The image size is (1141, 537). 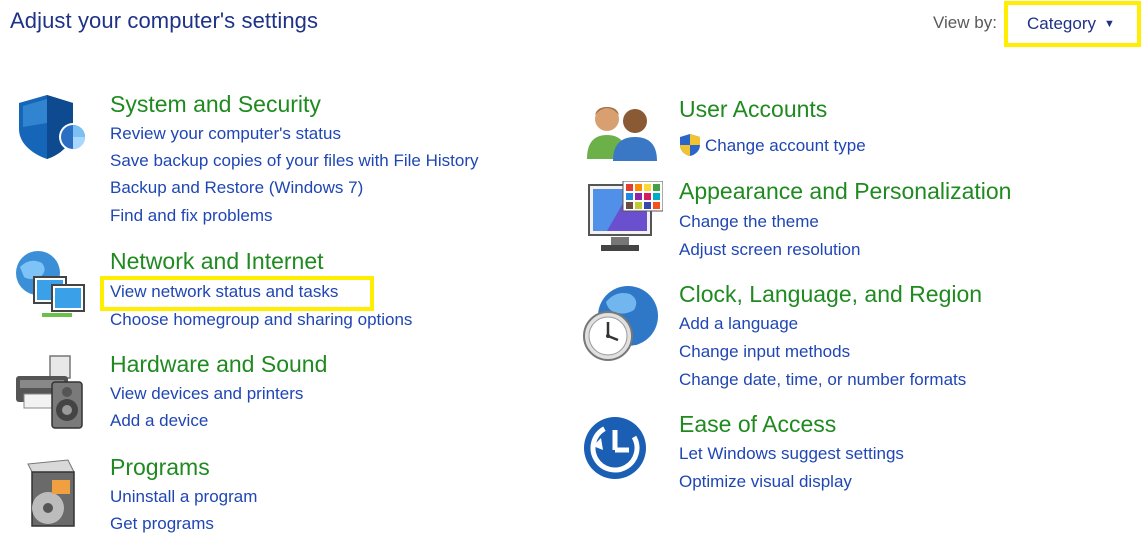 I want to click on category-title-user-accounts: User Accounts, so click(x=753, y=109).